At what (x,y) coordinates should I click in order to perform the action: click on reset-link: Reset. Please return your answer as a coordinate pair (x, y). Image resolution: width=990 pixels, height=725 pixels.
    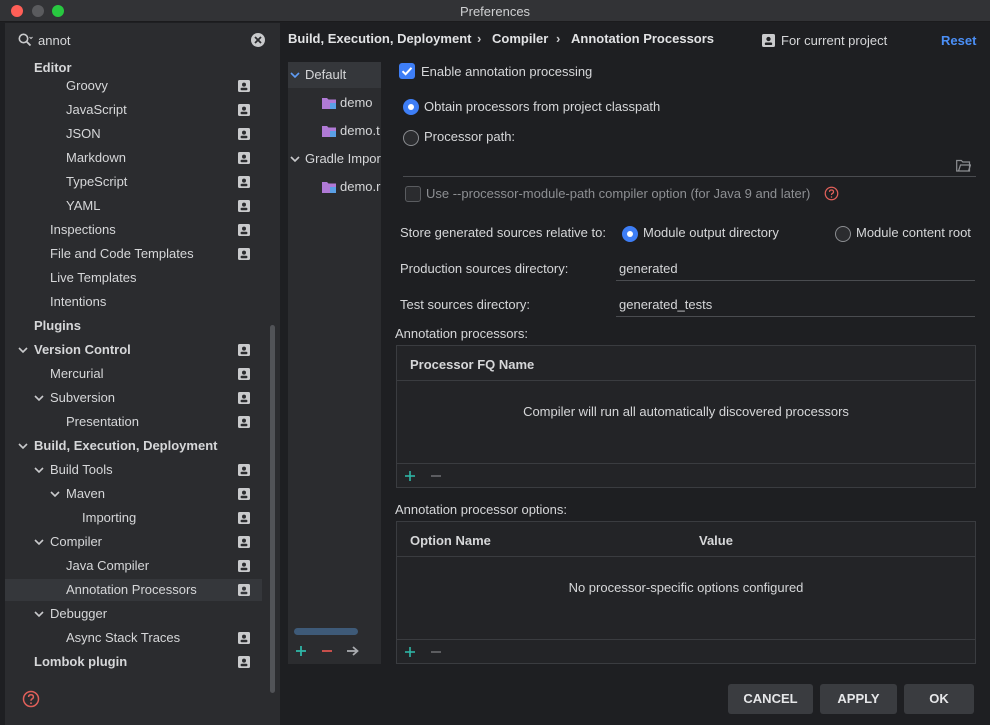
    Looking at the image, I should click on (958, 40).